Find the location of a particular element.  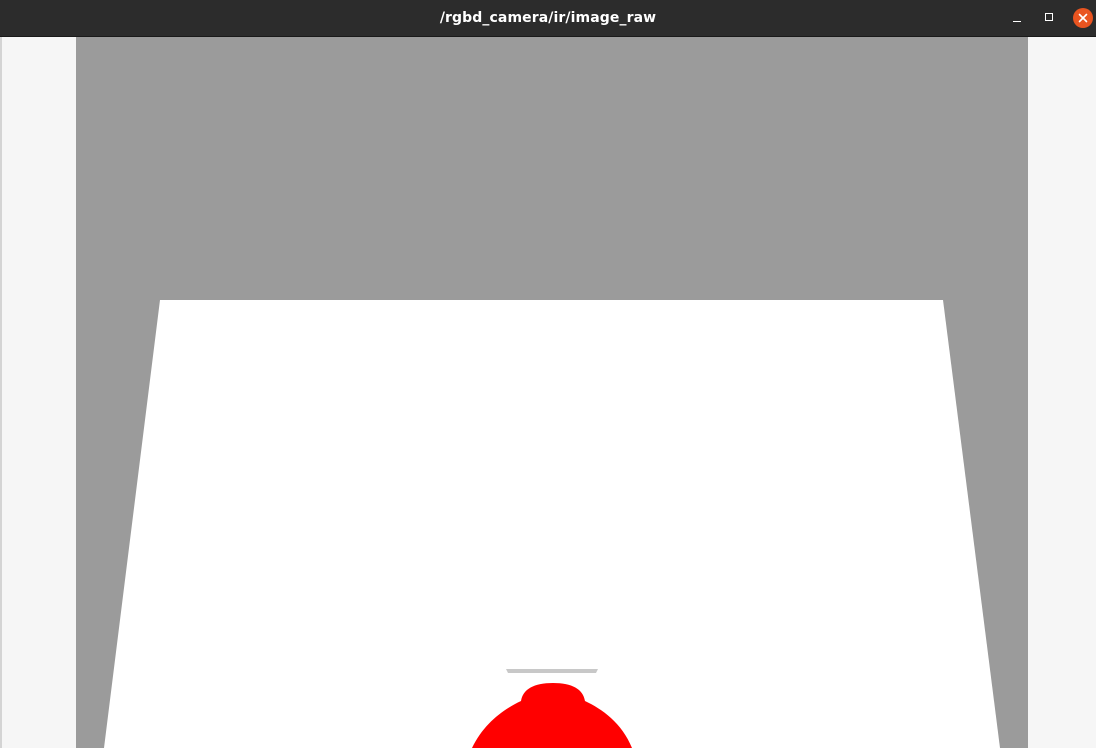

object-rim is located at coordinates (552, 671).